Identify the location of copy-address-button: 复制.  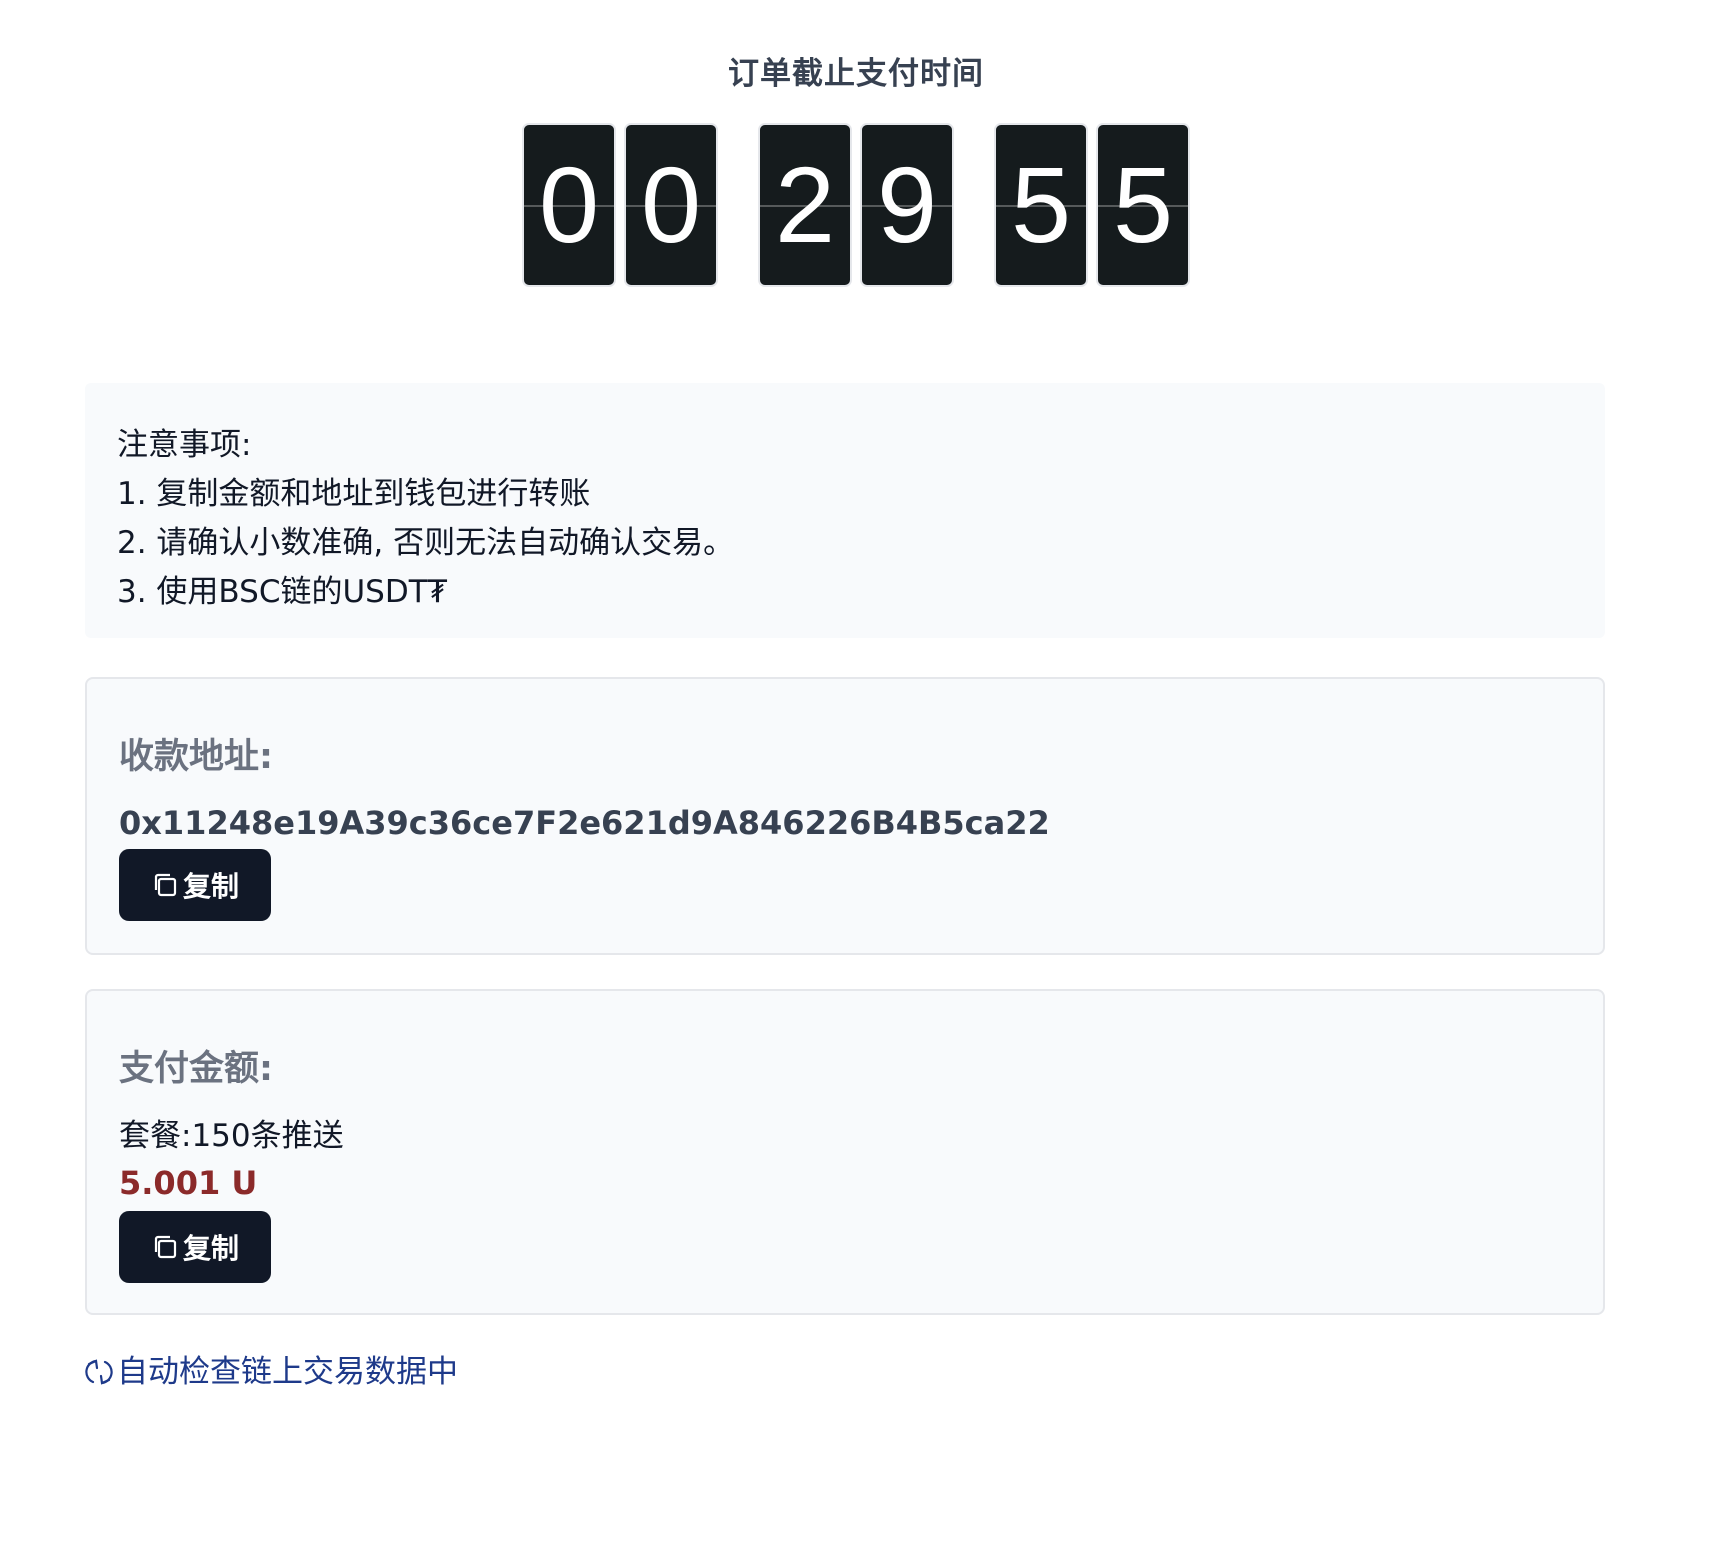
(195, 885).